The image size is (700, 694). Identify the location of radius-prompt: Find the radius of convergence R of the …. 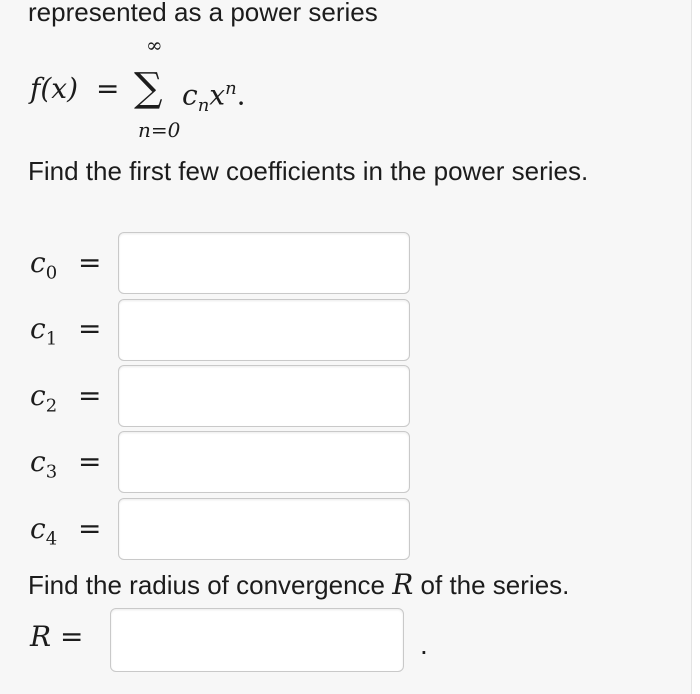
(298, 585).